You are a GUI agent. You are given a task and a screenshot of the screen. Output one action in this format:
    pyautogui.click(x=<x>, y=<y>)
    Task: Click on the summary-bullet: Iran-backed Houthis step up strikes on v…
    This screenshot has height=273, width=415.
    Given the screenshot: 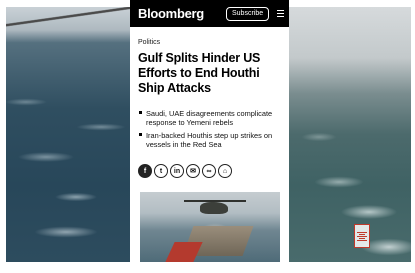 What is the action you would take?
    pyautogui.click(x=210, y=140)
    